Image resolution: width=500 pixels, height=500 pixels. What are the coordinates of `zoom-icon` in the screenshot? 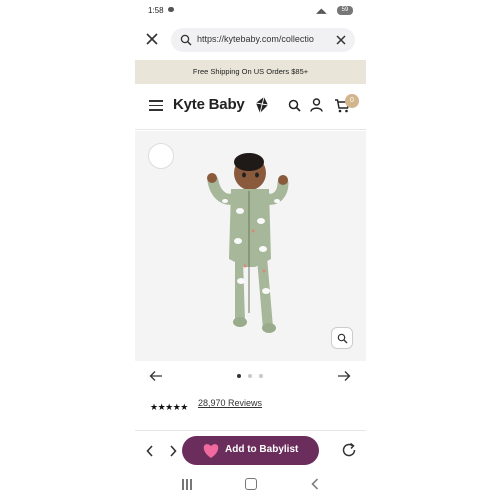 It's located at (342, 338).